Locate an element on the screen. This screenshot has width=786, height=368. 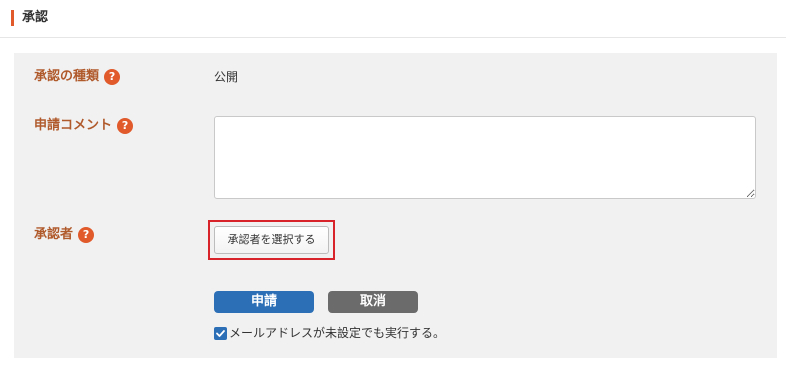
checkmark-icon is located at coordinates (220, 333).